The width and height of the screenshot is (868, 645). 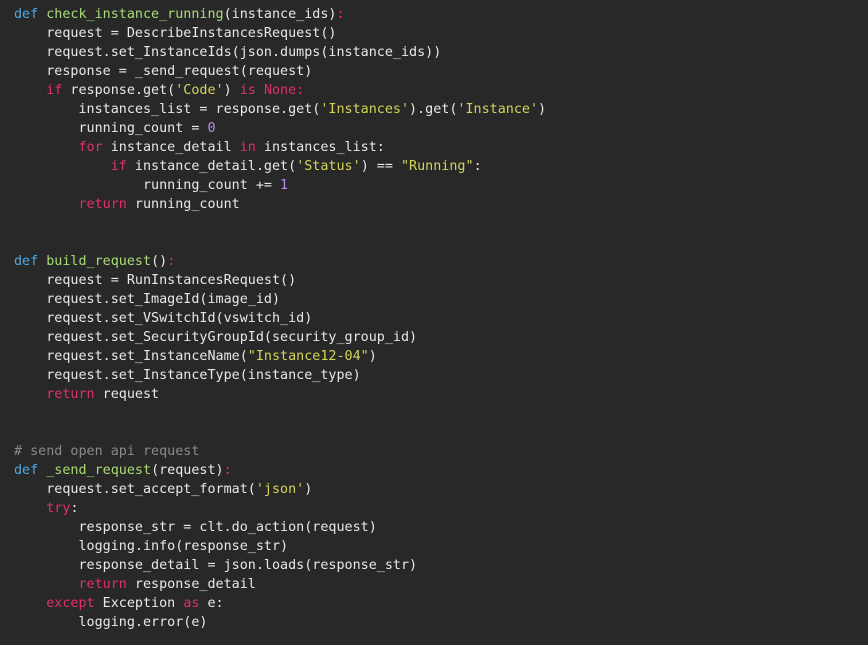 What do you see at coordinates (211, 128) in the screenshot?
I see `number-token: 0` at bounding box center [211, 128].